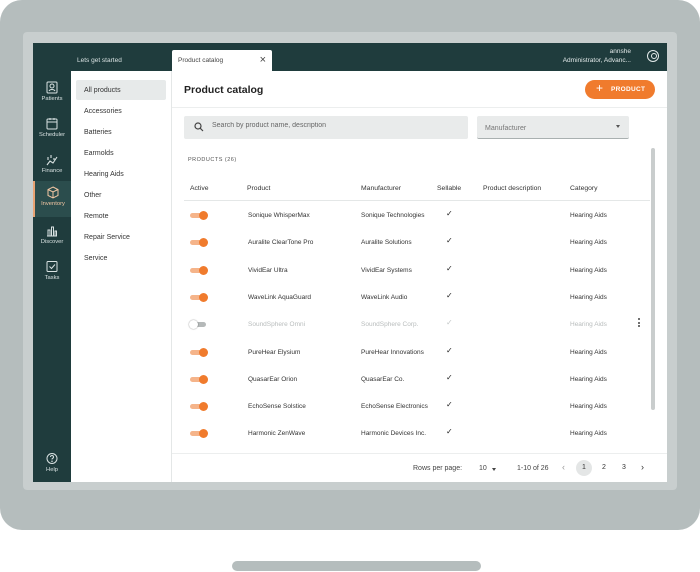 The image size is (700, 572). I want to click on nav-tasks-label: Tasks, so click(52, 278).